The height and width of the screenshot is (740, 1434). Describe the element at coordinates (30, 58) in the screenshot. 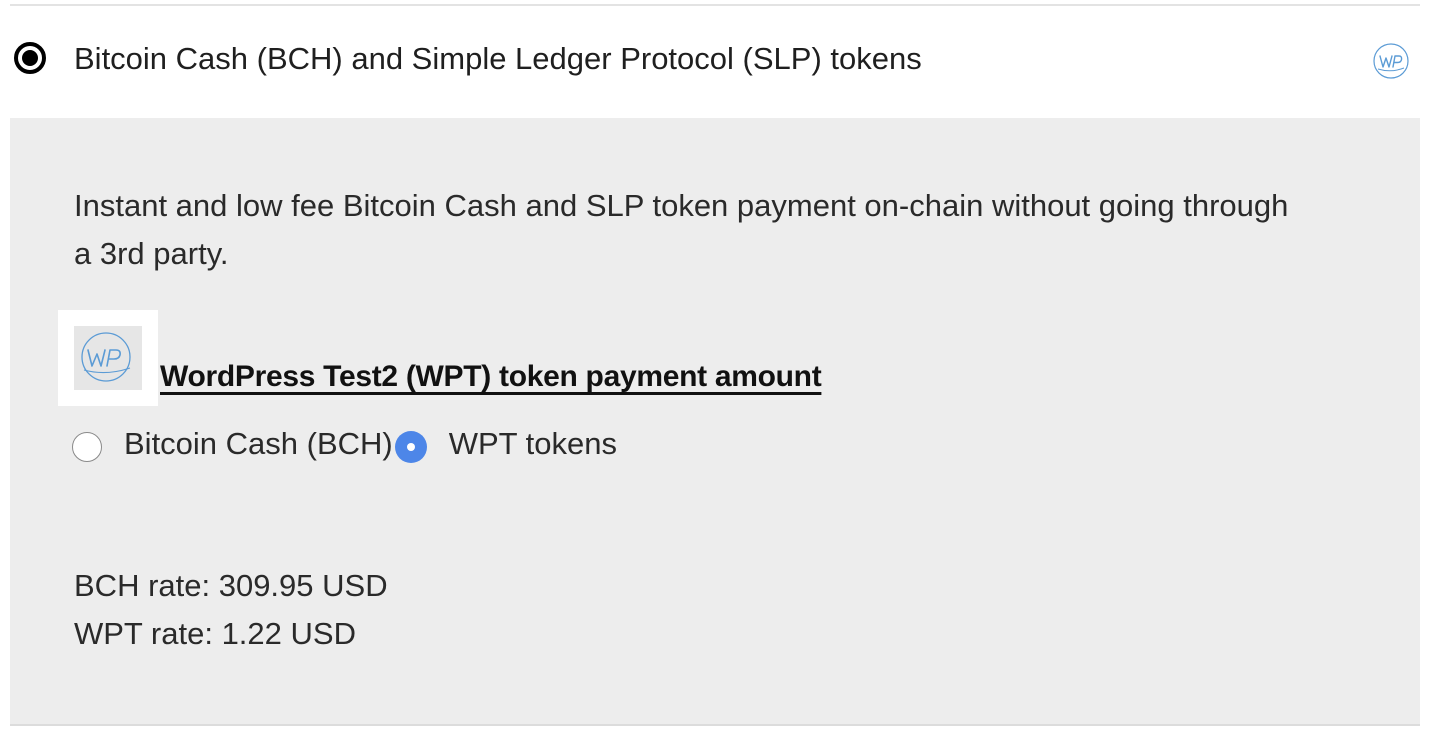

I see `payment-method-radio` at that location.